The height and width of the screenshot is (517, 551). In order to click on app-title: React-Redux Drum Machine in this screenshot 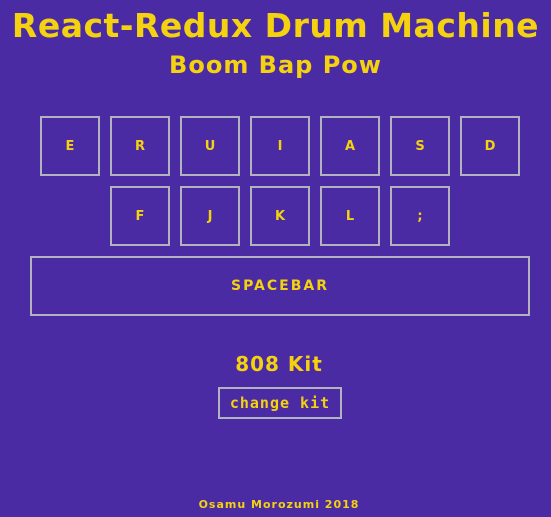, I will do `click(275, 25)`.